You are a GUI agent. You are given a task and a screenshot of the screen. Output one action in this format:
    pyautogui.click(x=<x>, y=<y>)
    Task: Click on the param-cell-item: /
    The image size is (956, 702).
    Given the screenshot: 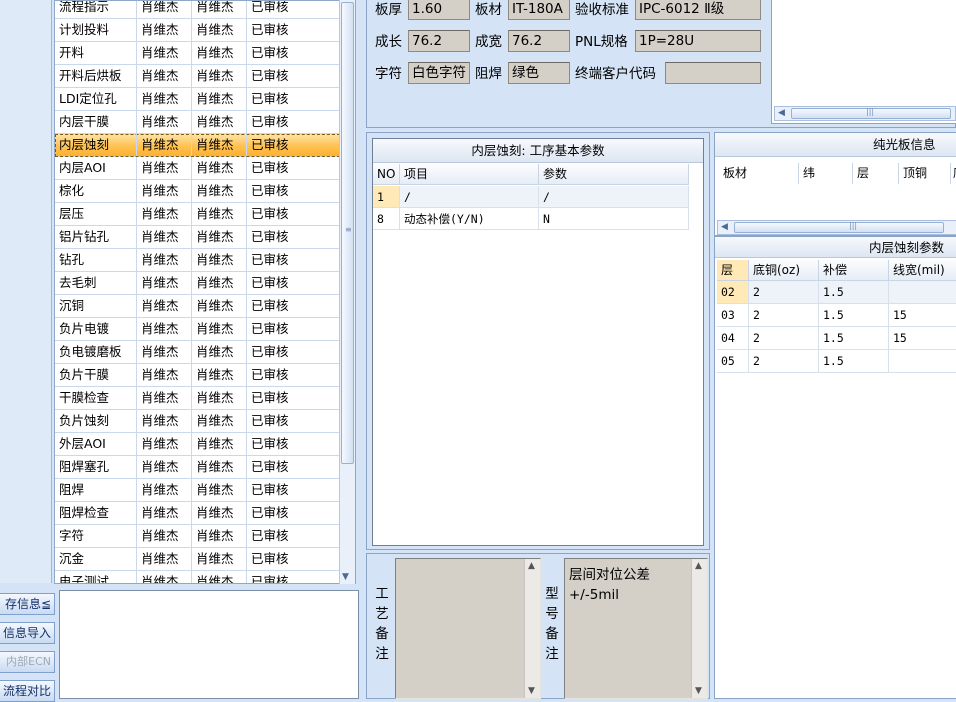 What is the action you would take?
    pyautogui.click(x=469, y=197)
    